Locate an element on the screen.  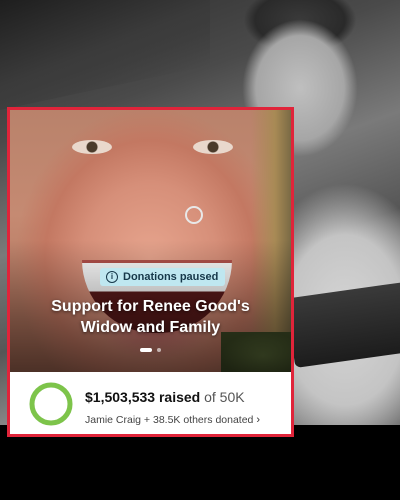
carousel-indicator is located at coordinates (150, 350).